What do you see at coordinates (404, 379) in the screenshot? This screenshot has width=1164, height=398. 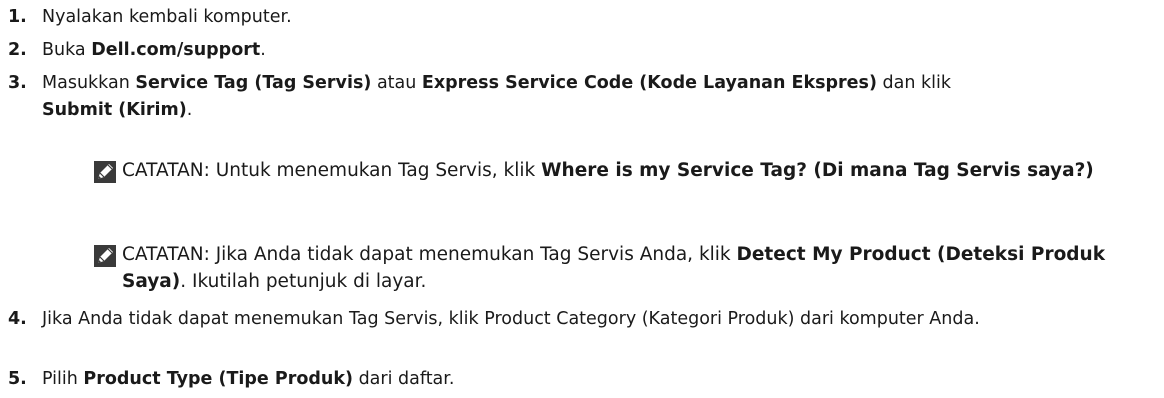 I see `step-text-part: dari daftar.` at bounding box center [404, 379].